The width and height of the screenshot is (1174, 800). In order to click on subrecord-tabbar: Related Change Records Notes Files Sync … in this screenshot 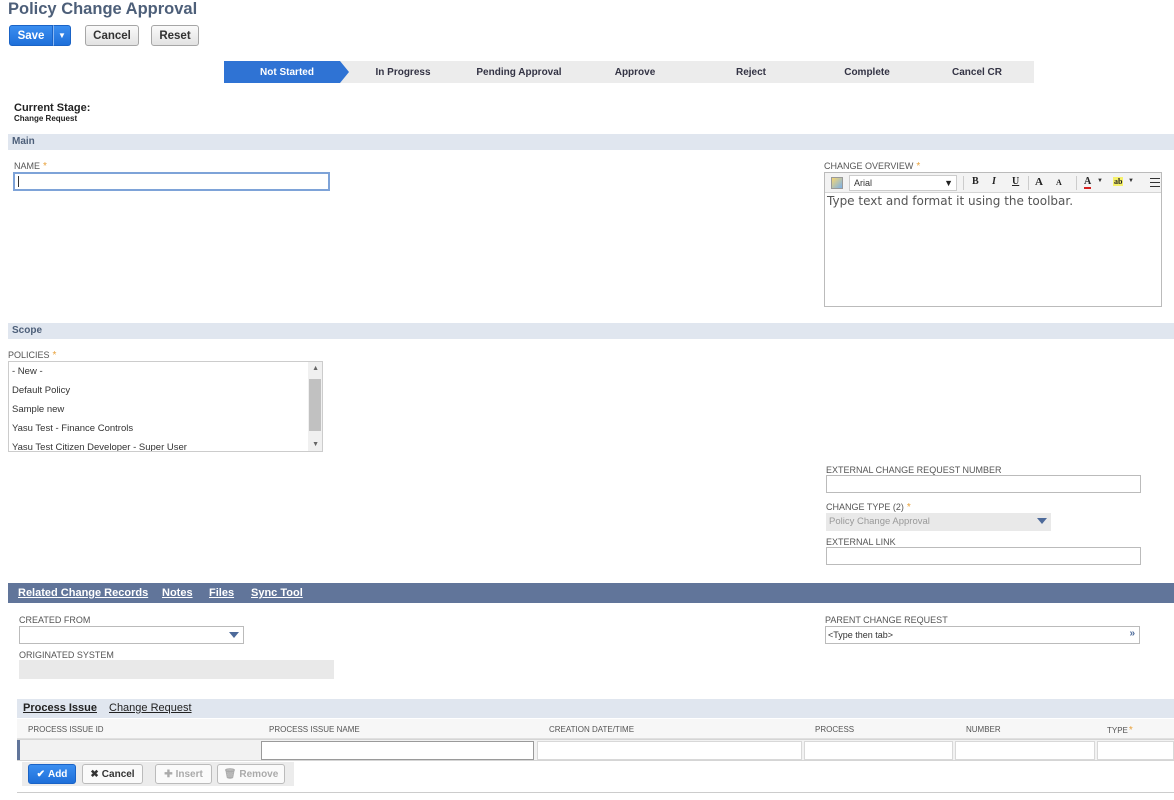, I will do `click(591, 593)`.